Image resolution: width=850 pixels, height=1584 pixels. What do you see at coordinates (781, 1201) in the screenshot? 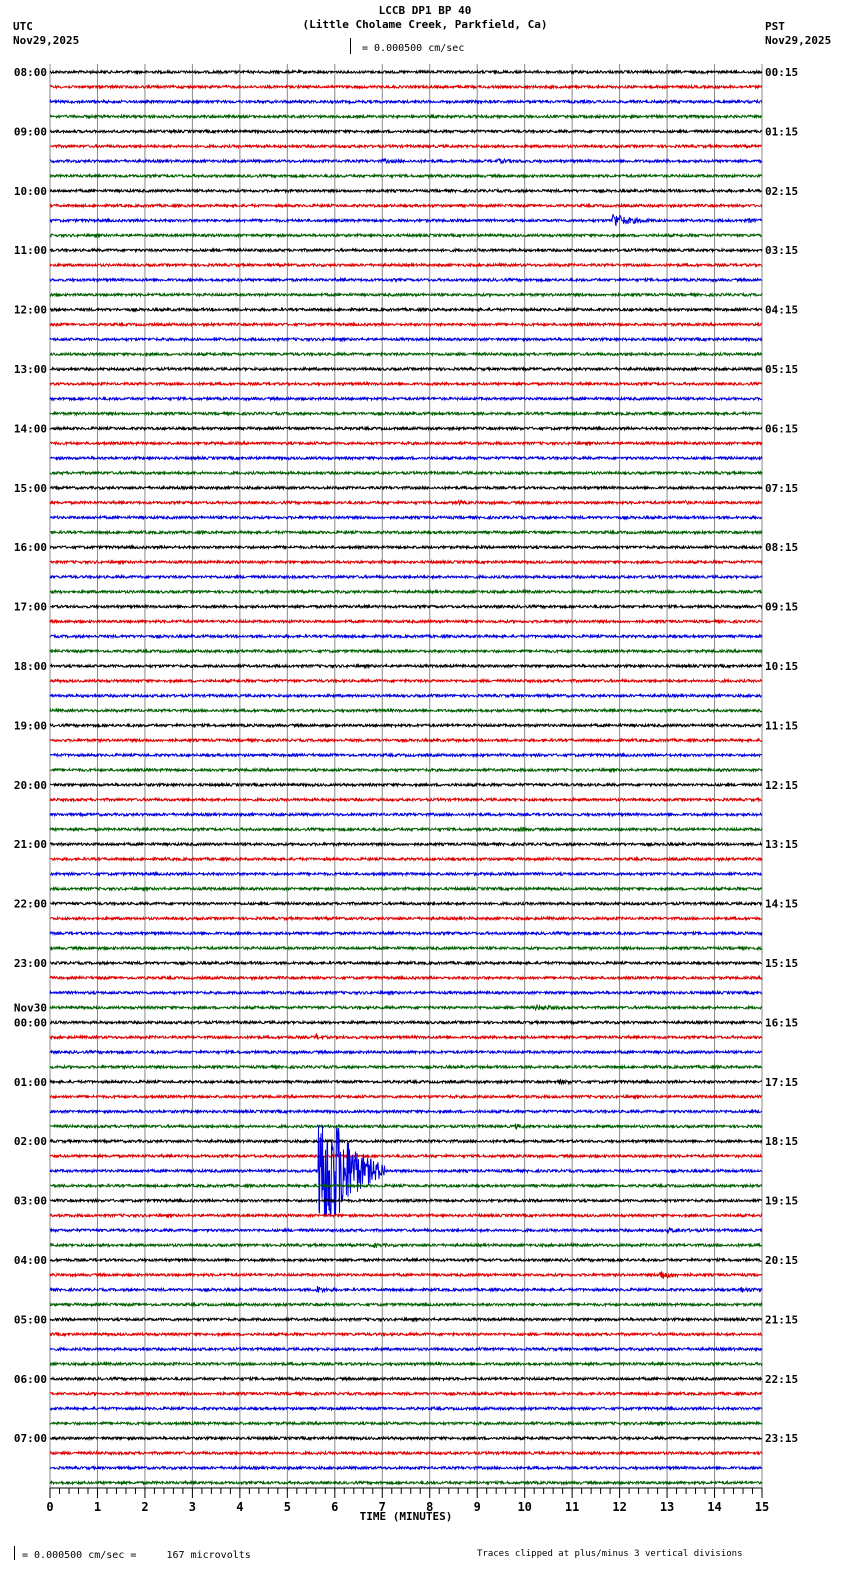
I see `pst-hour-label: 19:15` at bounding box center [781, 1201].